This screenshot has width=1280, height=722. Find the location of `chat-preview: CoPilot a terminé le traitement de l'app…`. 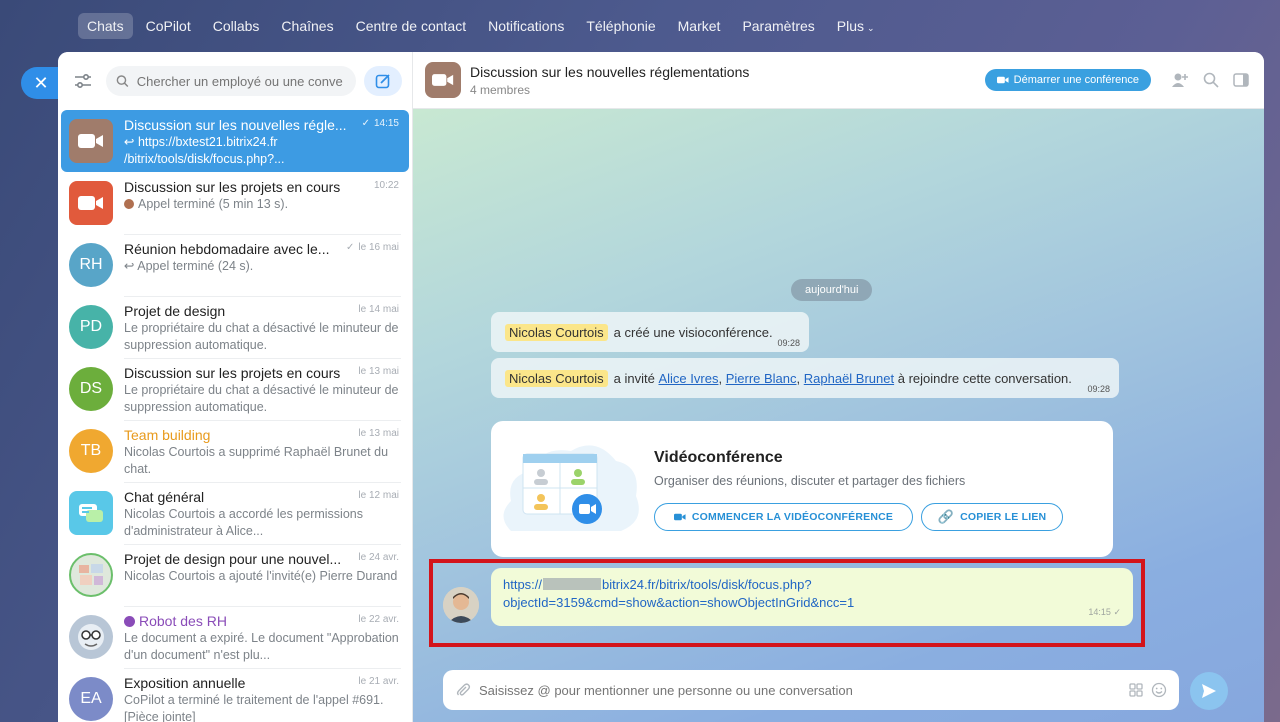

chat-preview: CoPilot a terminé le traitement de l'app… is located at coordinates (254, 707).